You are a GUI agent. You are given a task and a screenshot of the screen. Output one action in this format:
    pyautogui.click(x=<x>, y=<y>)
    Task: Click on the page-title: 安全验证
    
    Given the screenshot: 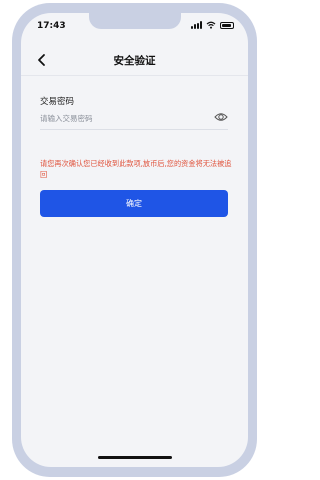 What is the action you would take?
    pyautogui.click(x=134, y=61)
    